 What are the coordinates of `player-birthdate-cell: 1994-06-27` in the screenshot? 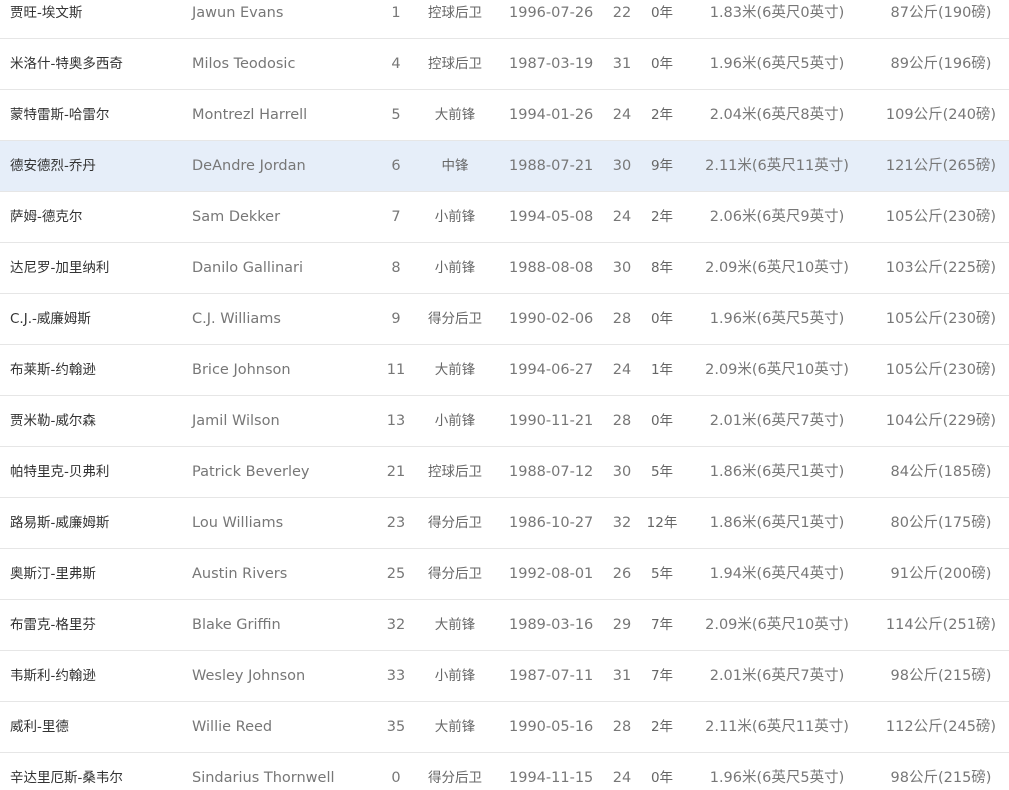 It's located at (551, 370).